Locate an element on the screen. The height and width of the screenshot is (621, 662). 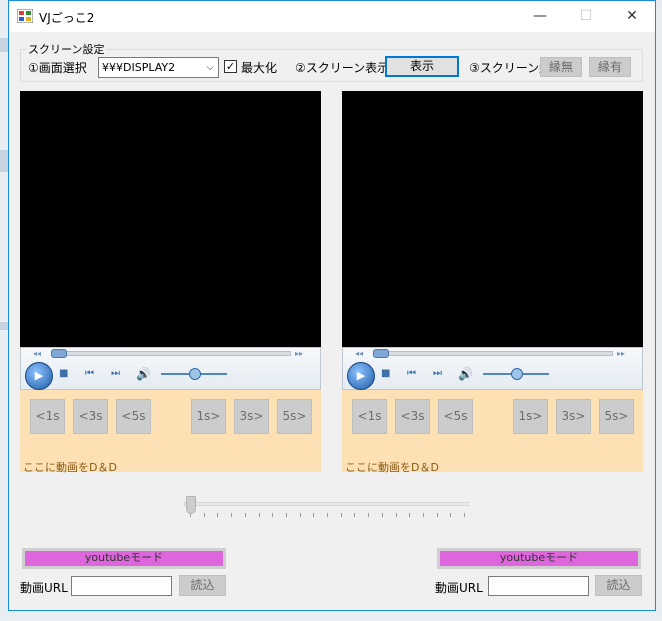
left-skip-forward-5s: 5s> is located at coordinates (294, 416).